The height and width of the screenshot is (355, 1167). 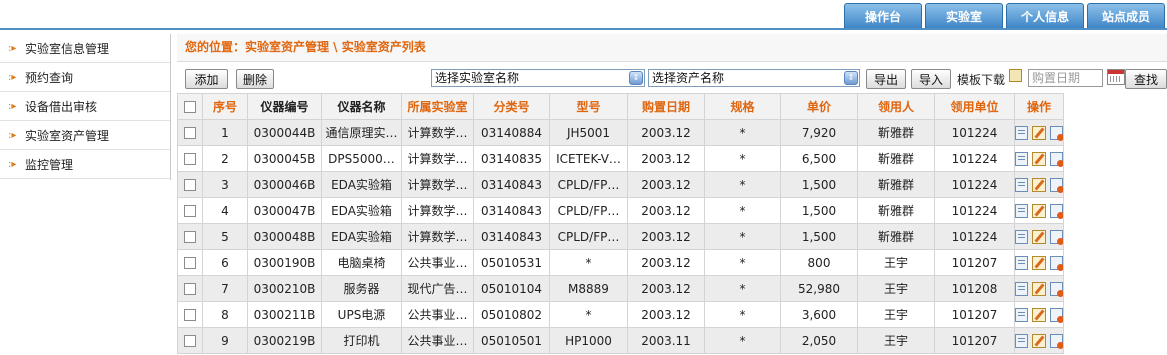 I want to click on sidebar-item-assets: :▸ 实验室资产管理, so click(x=85, y=135).